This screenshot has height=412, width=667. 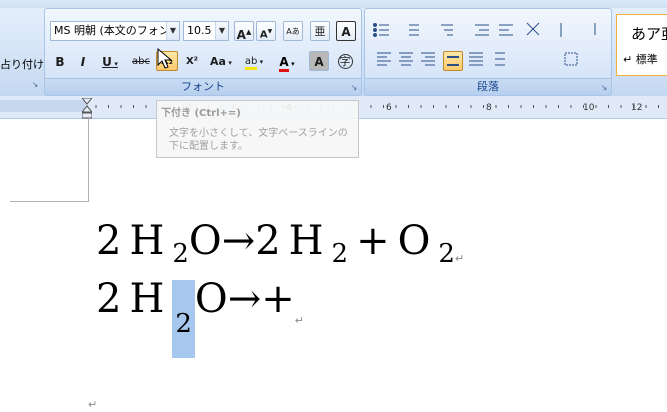 What do you see at coordinates (636, 108) in the screenshot?
I see `svg-text: 12` at bounding box center [636, 108].